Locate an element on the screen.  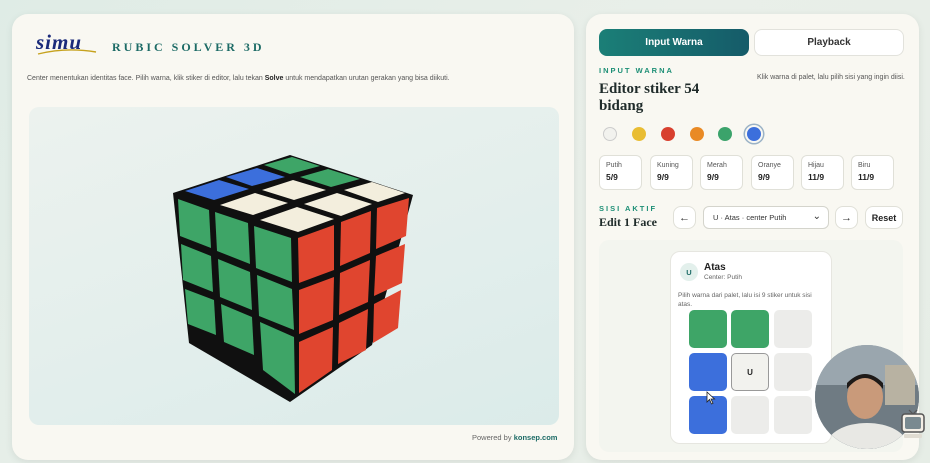
count-card: Biru 11/9 is located at coordinates (872, 172).